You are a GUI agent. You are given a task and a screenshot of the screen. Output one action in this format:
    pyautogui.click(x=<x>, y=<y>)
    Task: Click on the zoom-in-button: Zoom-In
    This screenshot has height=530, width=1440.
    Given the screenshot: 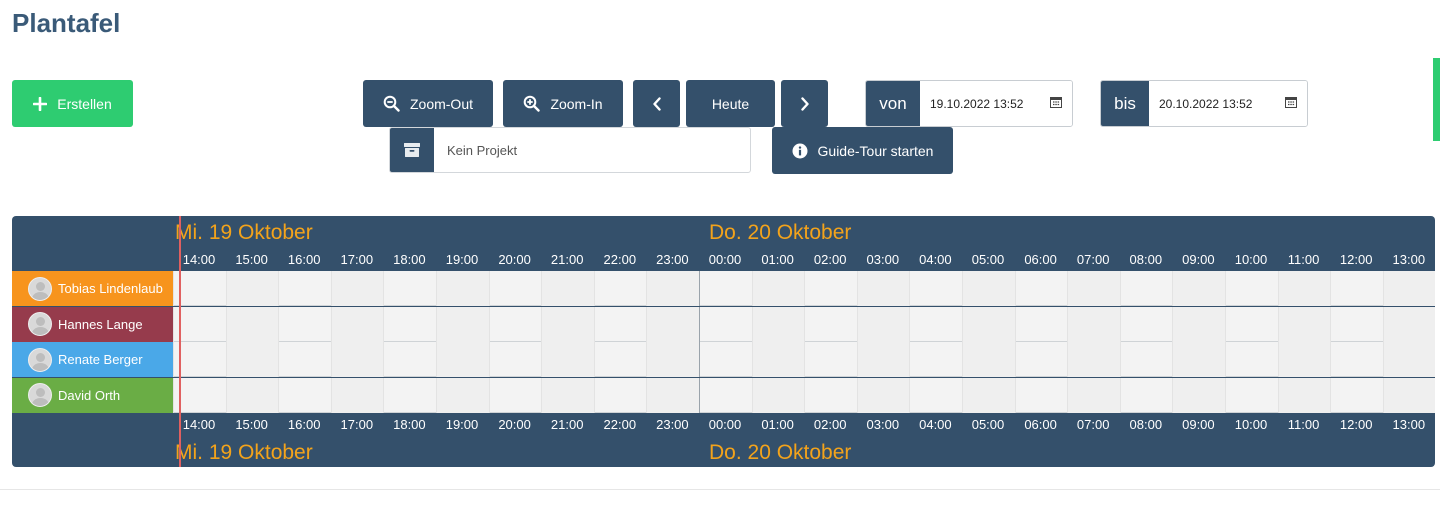 What is the action you would take?
    pyautogui.click(x=563, y=103)
    